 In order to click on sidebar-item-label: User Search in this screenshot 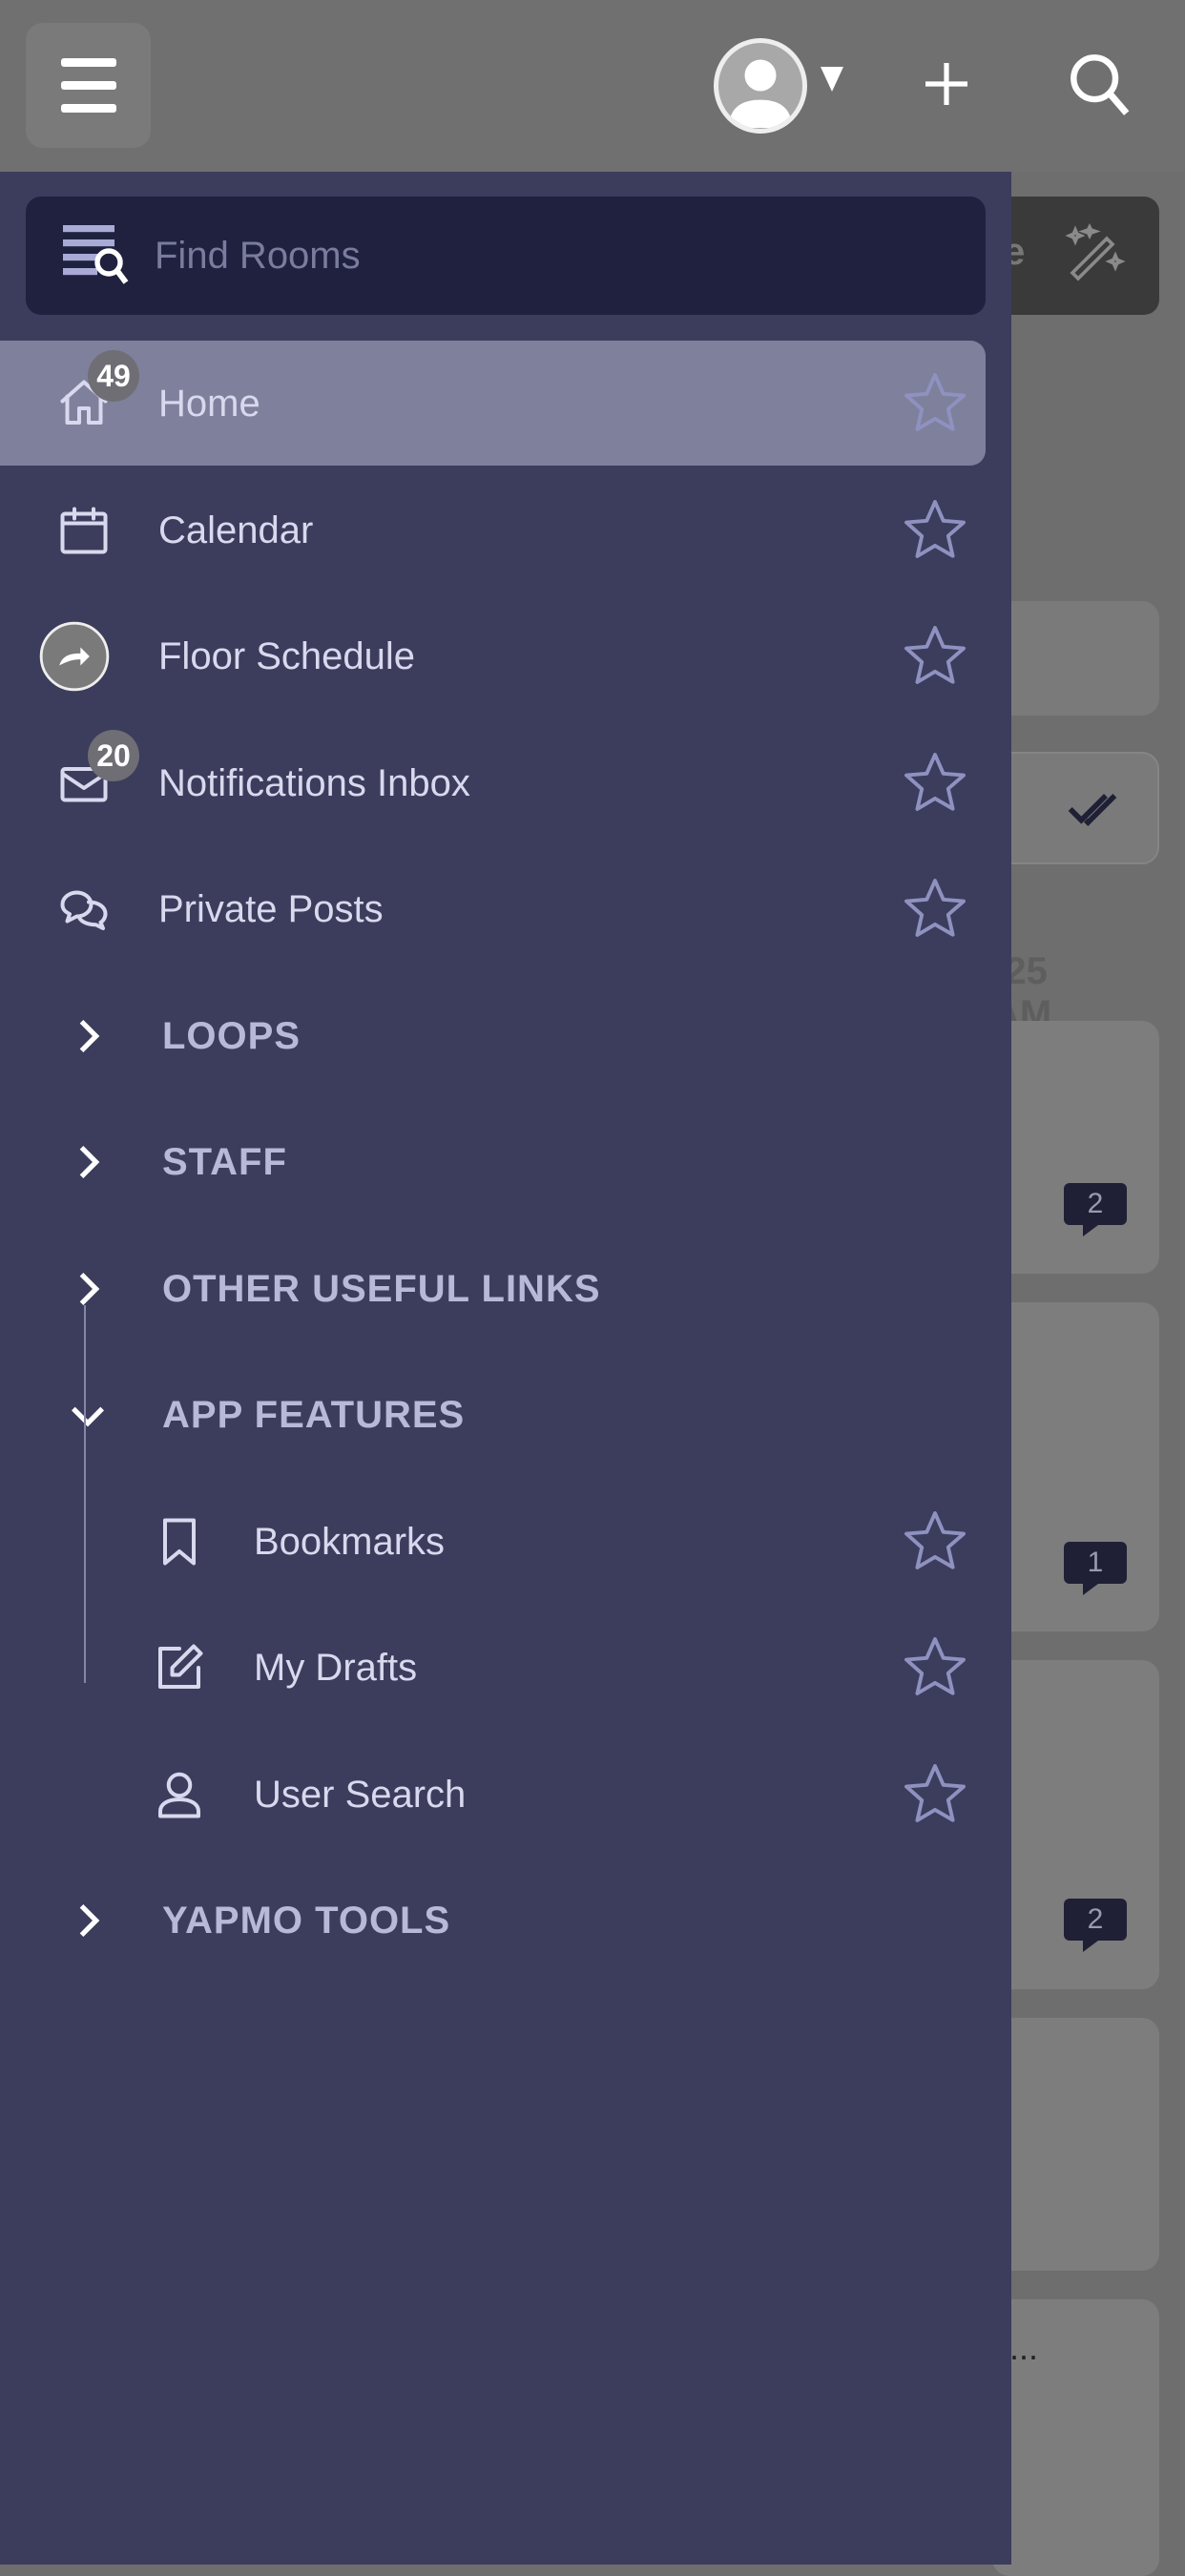, I will do `click(361, 1794)`.